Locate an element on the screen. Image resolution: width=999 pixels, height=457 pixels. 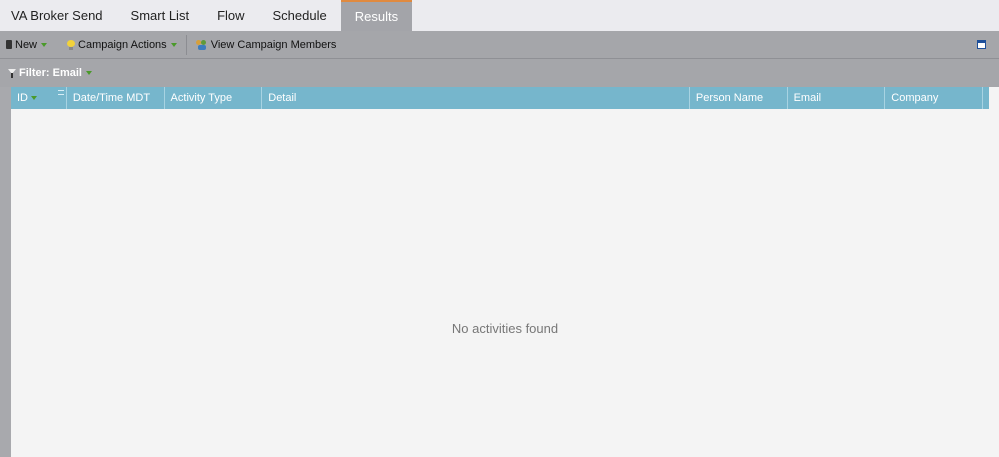
new-button: New is located at coordinates (26, 45).